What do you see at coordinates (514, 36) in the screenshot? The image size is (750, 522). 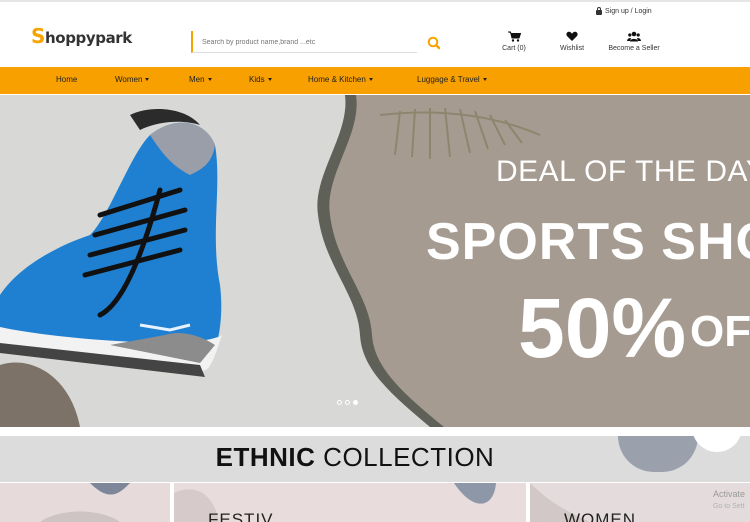 I see `cart-icon` at bounding box center [514, 36].